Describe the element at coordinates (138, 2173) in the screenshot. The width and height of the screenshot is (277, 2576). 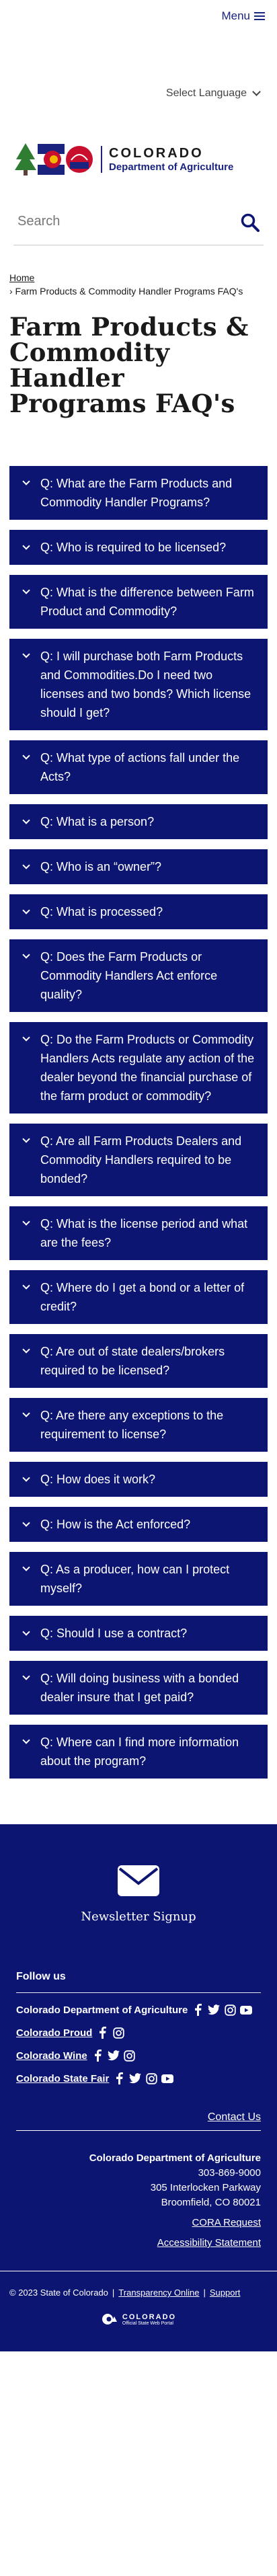
I see `address-phone: 303-869-9000` at that location.